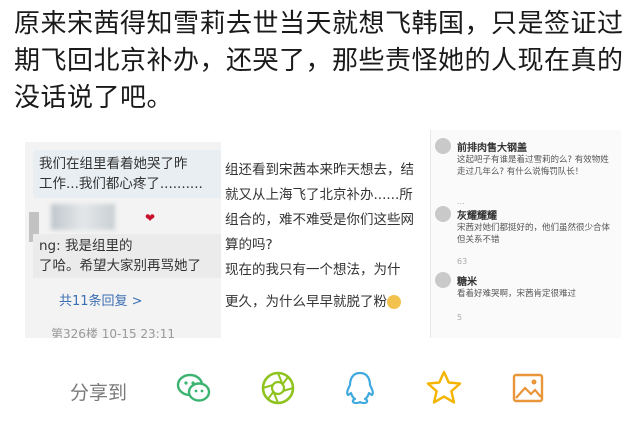  I want to click on post-text-last: 更久，为什么早早就脱了粉, so click(322, 304).